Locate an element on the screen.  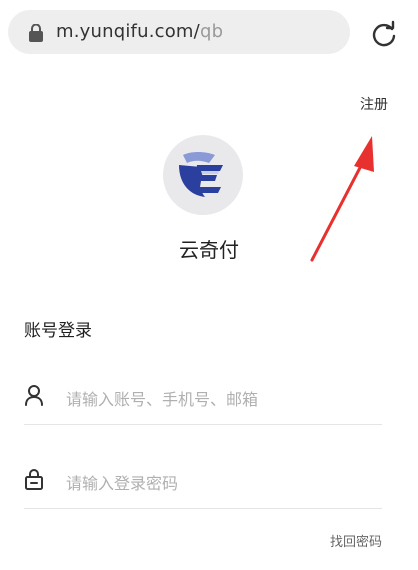
url-path: qb is located at coordinates (211, 31).